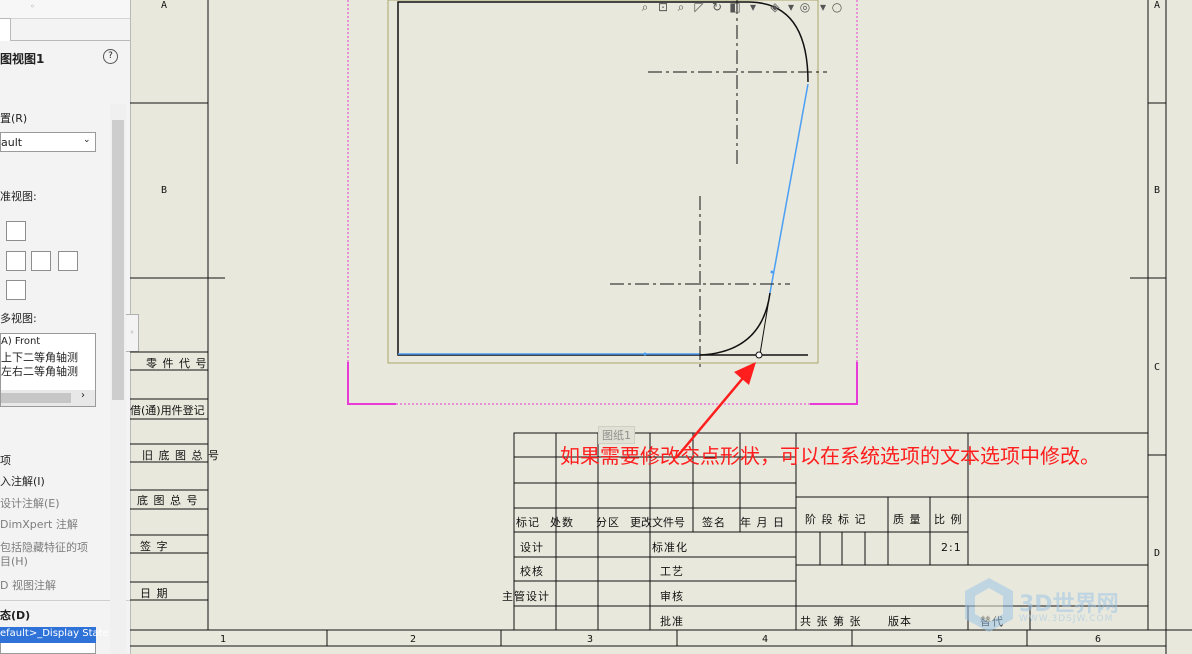 Image resolution: width=1192 pixels, height=654 pixels. I want to click on display-state-section-title: 态(D), so click(15, 615).